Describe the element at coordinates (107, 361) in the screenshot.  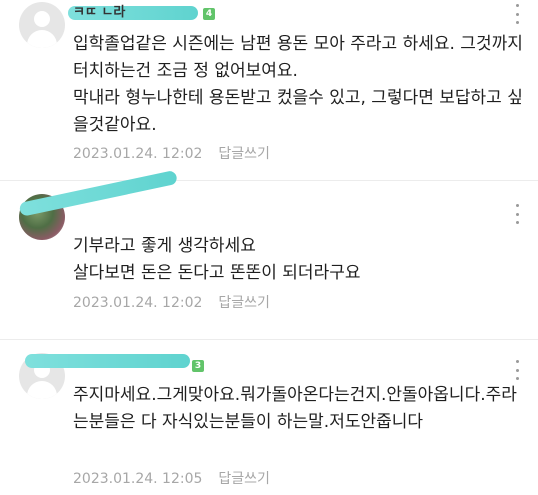
I see `nickname-redaction` at that location.